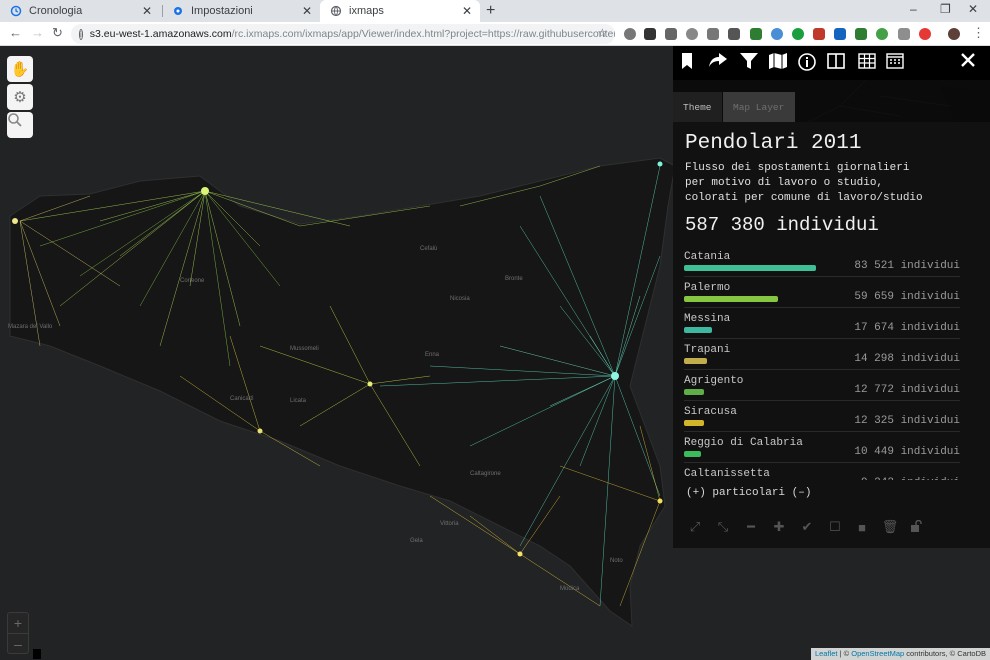 This screenshot has height=660, width=990. I want to click on leaflet-link: Leaflet, so click(826, 653).